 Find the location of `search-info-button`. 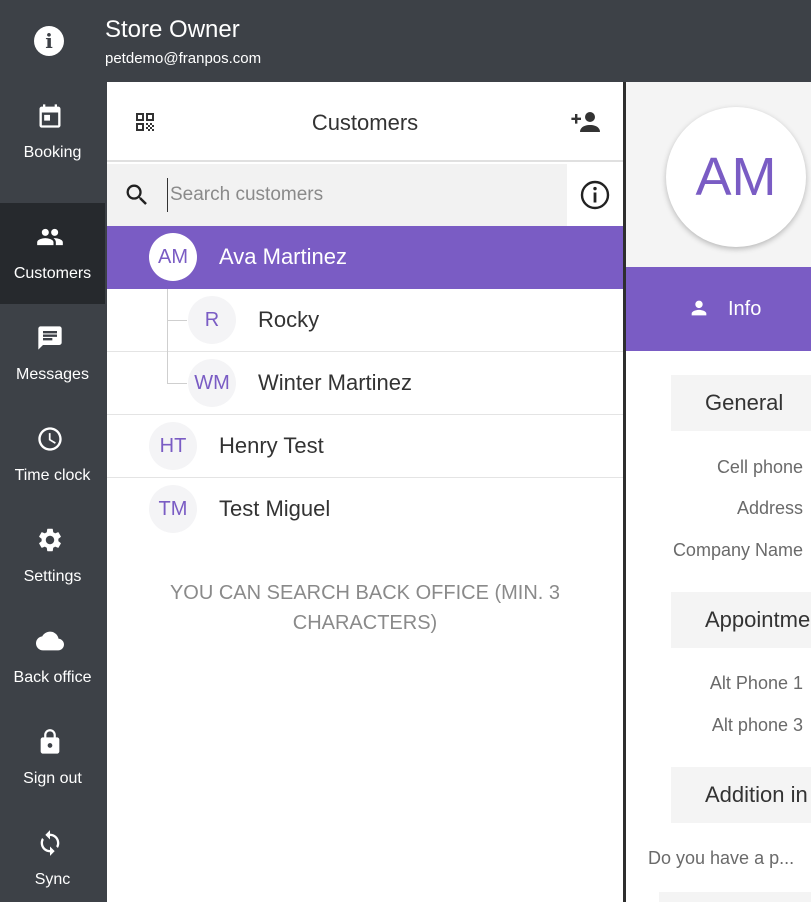

search-info-button is located at coordinates (595, 195).